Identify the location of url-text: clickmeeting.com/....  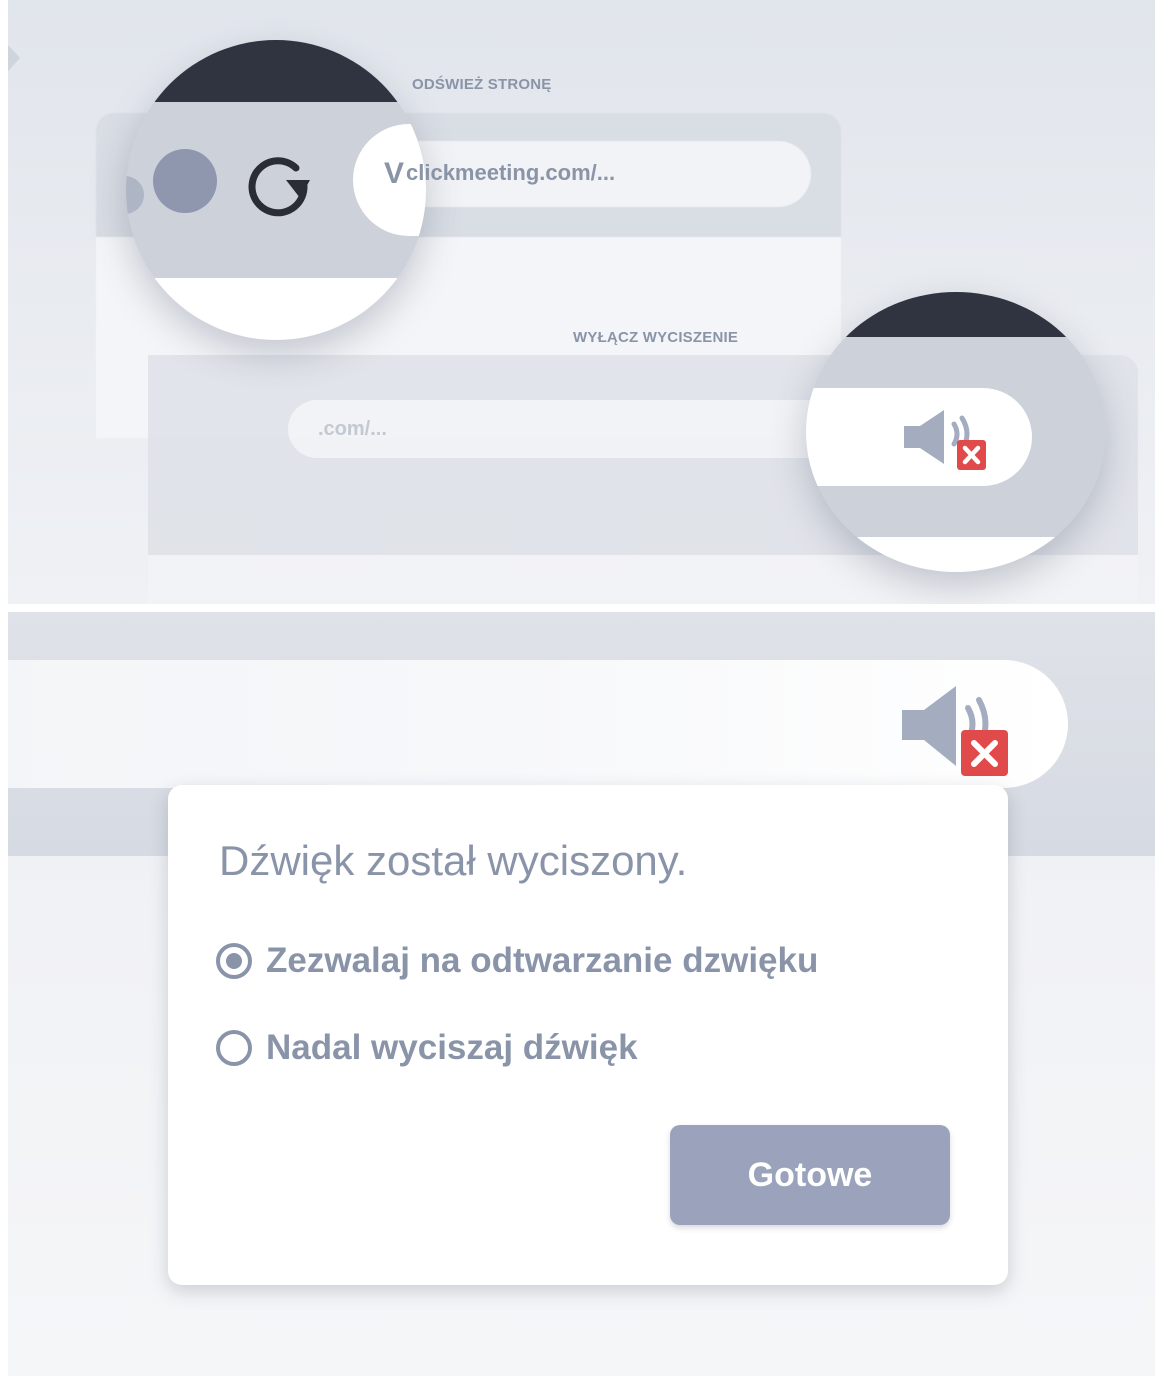
(511, 172).